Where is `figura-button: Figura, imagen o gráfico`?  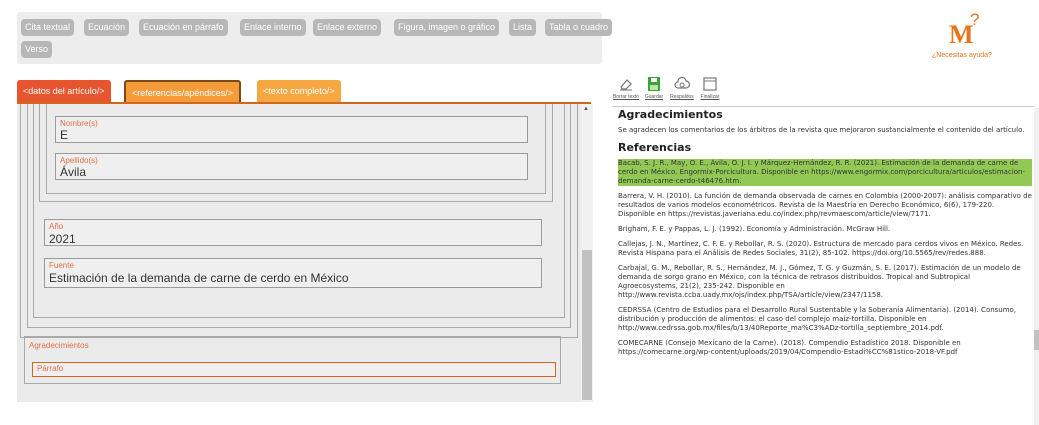 figura-button: Figura, imagen o gráfico is located at coordinates (447, 27).